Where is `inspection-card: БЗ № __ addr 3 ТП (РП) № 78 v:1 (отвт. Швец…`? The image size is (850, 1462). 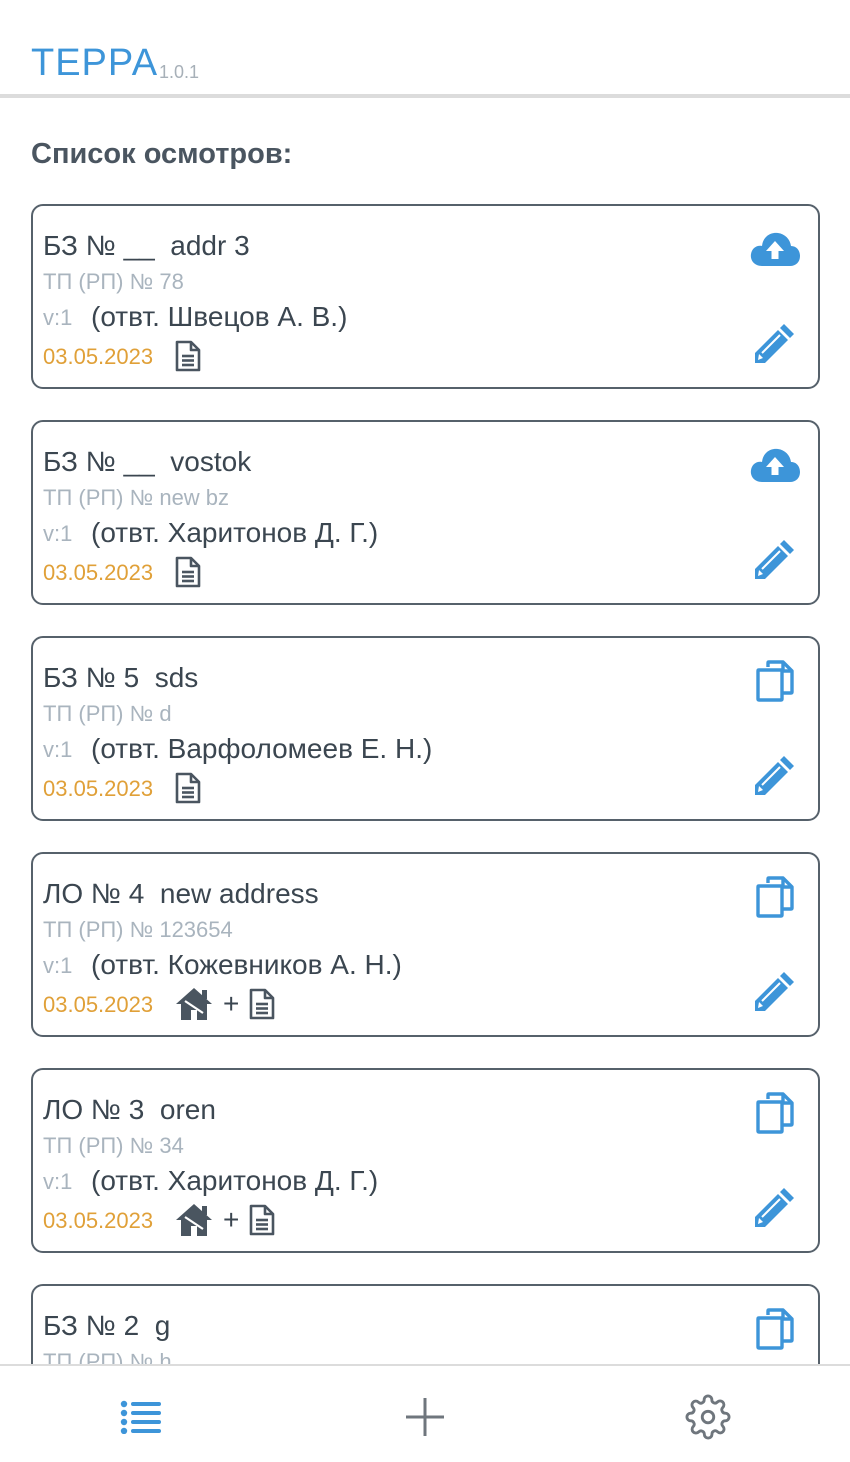
inspection-card: БЗ № __ addr 3 ТП (РП) № 78 v:1 (отвт. Швец… is located at coordinates (425, 296).